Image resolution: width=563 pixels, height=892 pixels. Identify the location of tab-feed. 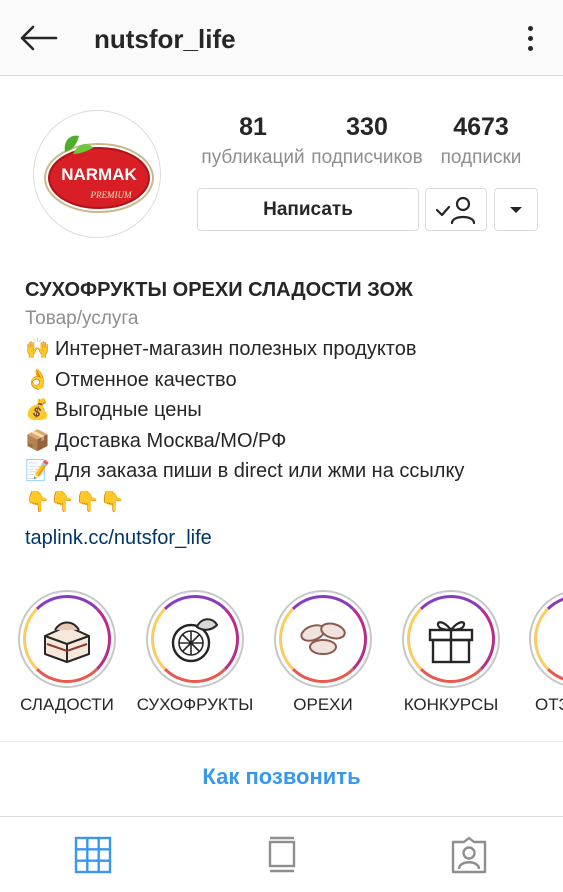
(282, 855).